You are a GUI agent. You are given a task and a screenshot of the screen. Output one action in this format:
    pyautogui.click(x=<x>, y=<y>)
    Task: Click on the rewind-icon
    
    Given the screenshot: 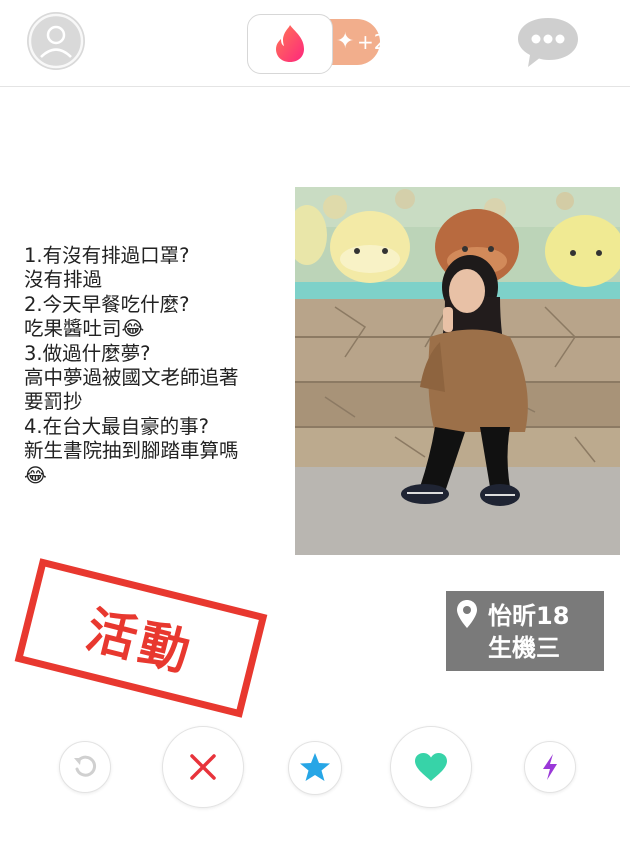 What is the action you would take?
    pyautogui.click(x=85, y=766)
    